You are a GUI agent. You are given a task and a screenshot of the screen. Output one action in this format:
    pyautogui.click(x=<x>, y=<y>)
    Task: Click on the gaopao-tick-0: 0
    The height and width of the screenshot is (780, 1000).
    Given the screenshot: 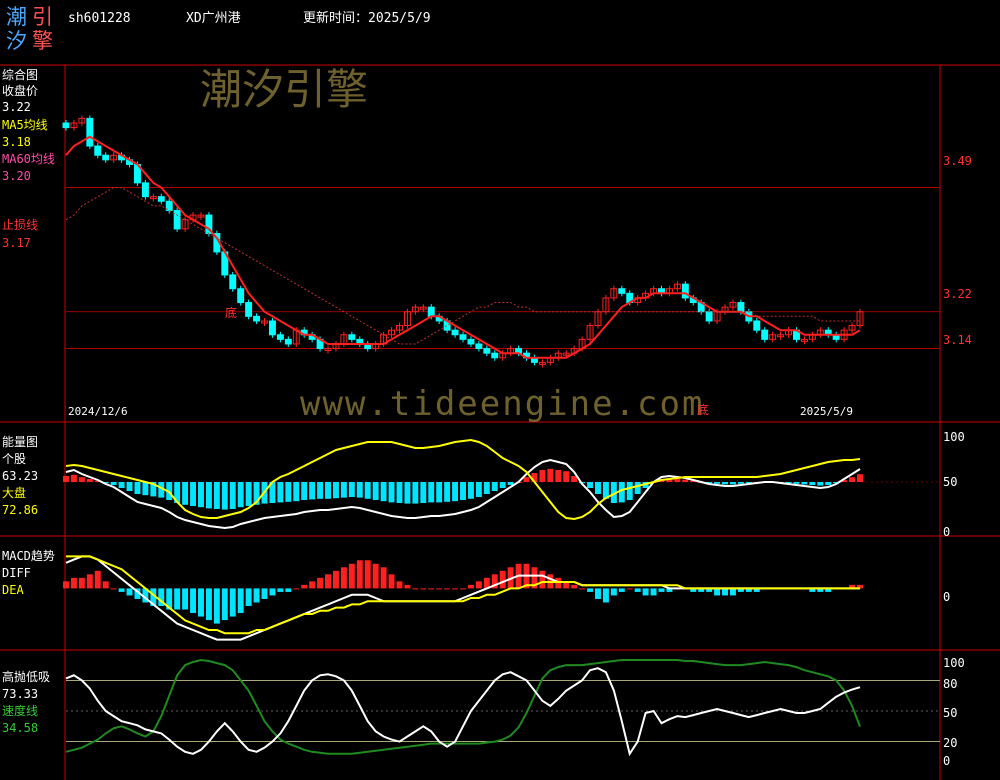 What is the action you would take?
    pyautogui.click(x=947, y=761)
    